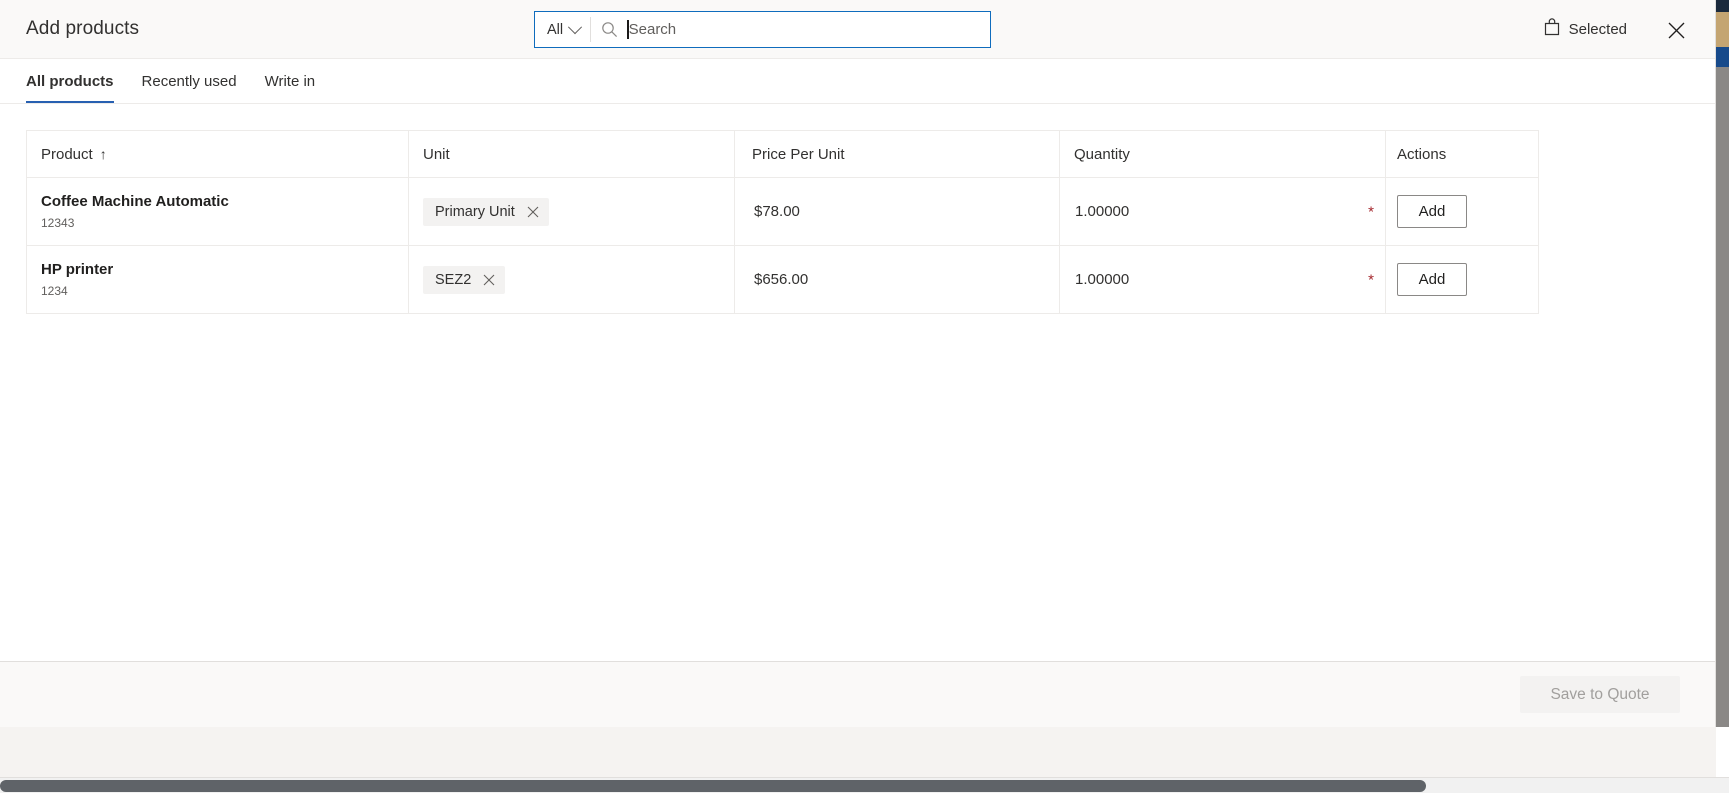 The image size is (1729, 793). I want to click on cell-price-per-unit: $78.00, so click(897, 211).